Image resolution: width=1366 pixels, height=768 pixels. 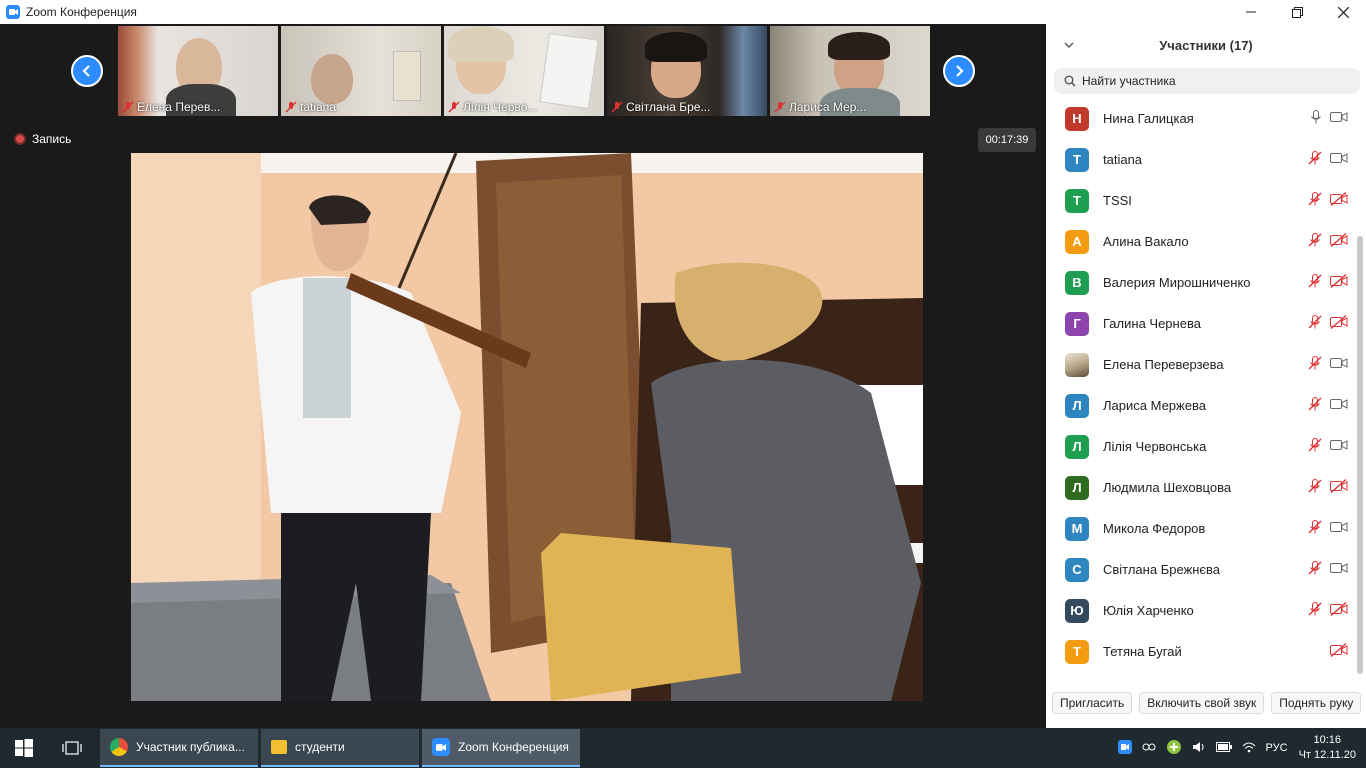 I want to click on task-view-icon, so click(x=72, y=748).